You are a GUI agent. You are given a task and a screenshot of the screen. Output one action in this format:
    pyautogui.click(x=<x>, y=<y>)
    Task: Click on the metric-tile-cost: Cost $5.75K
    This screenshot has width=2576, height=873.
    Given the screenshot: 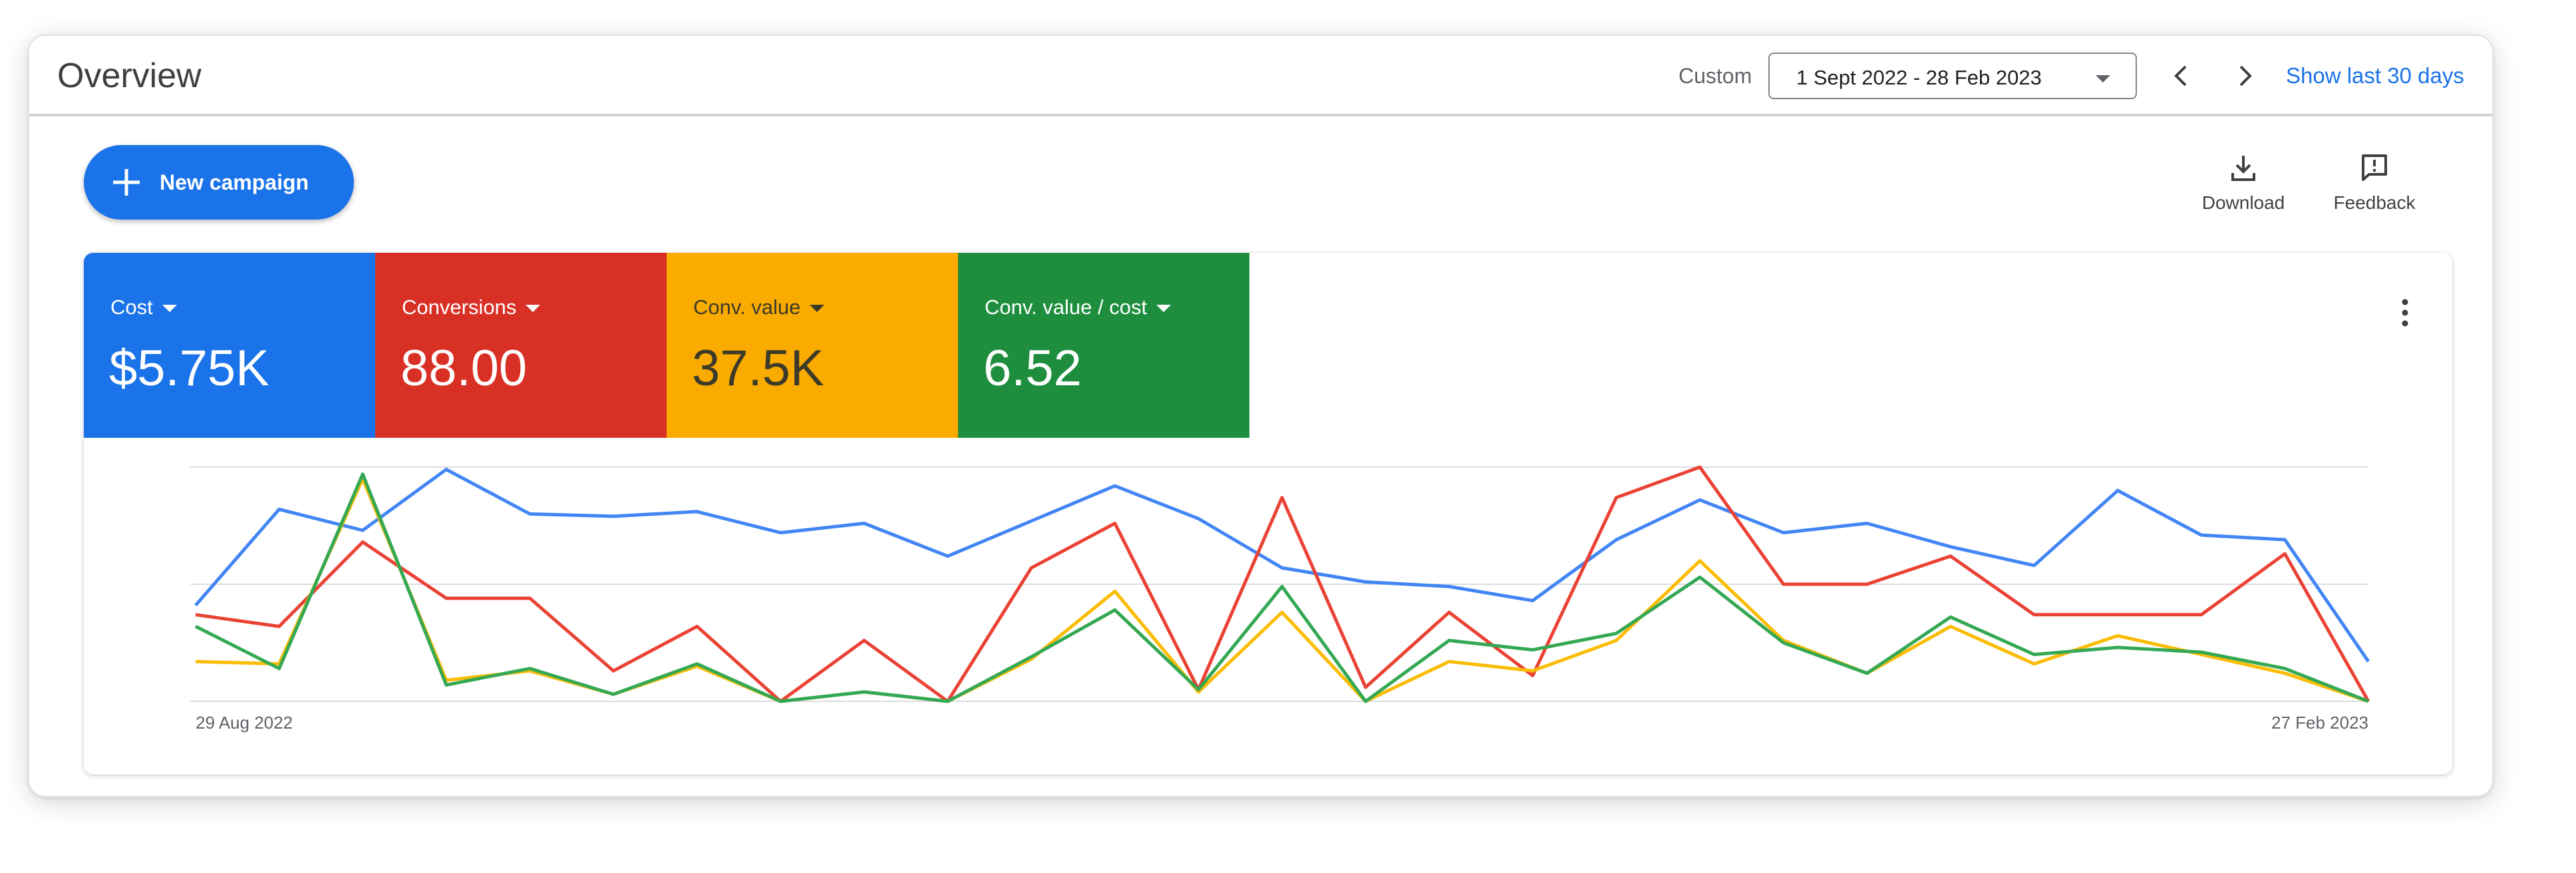 What is the action you would take?
    pyautogui.click(x=229, y=345)
    